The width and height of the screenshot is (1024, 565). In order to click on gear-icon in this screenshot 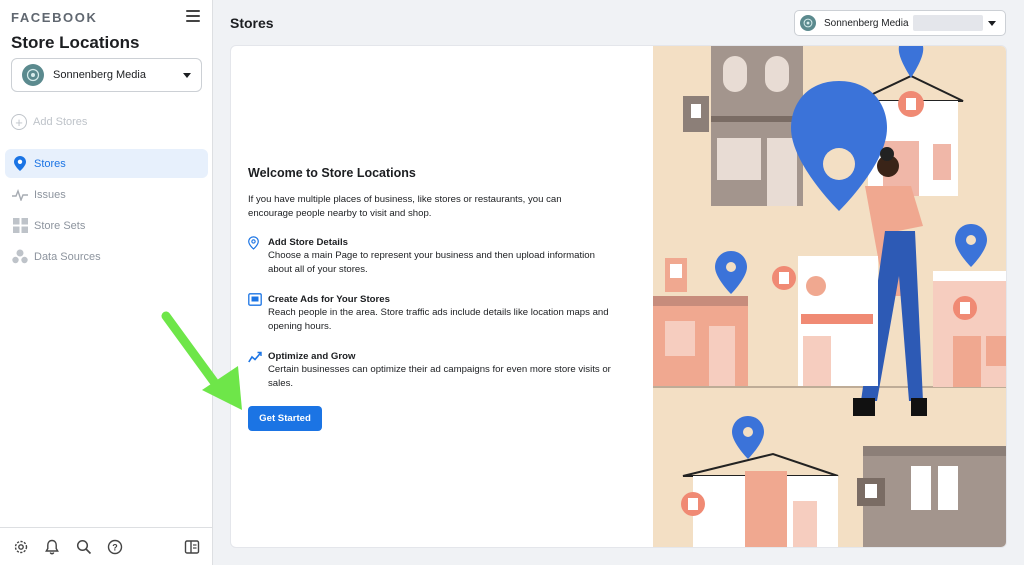, I will do `click(21, 547)`.